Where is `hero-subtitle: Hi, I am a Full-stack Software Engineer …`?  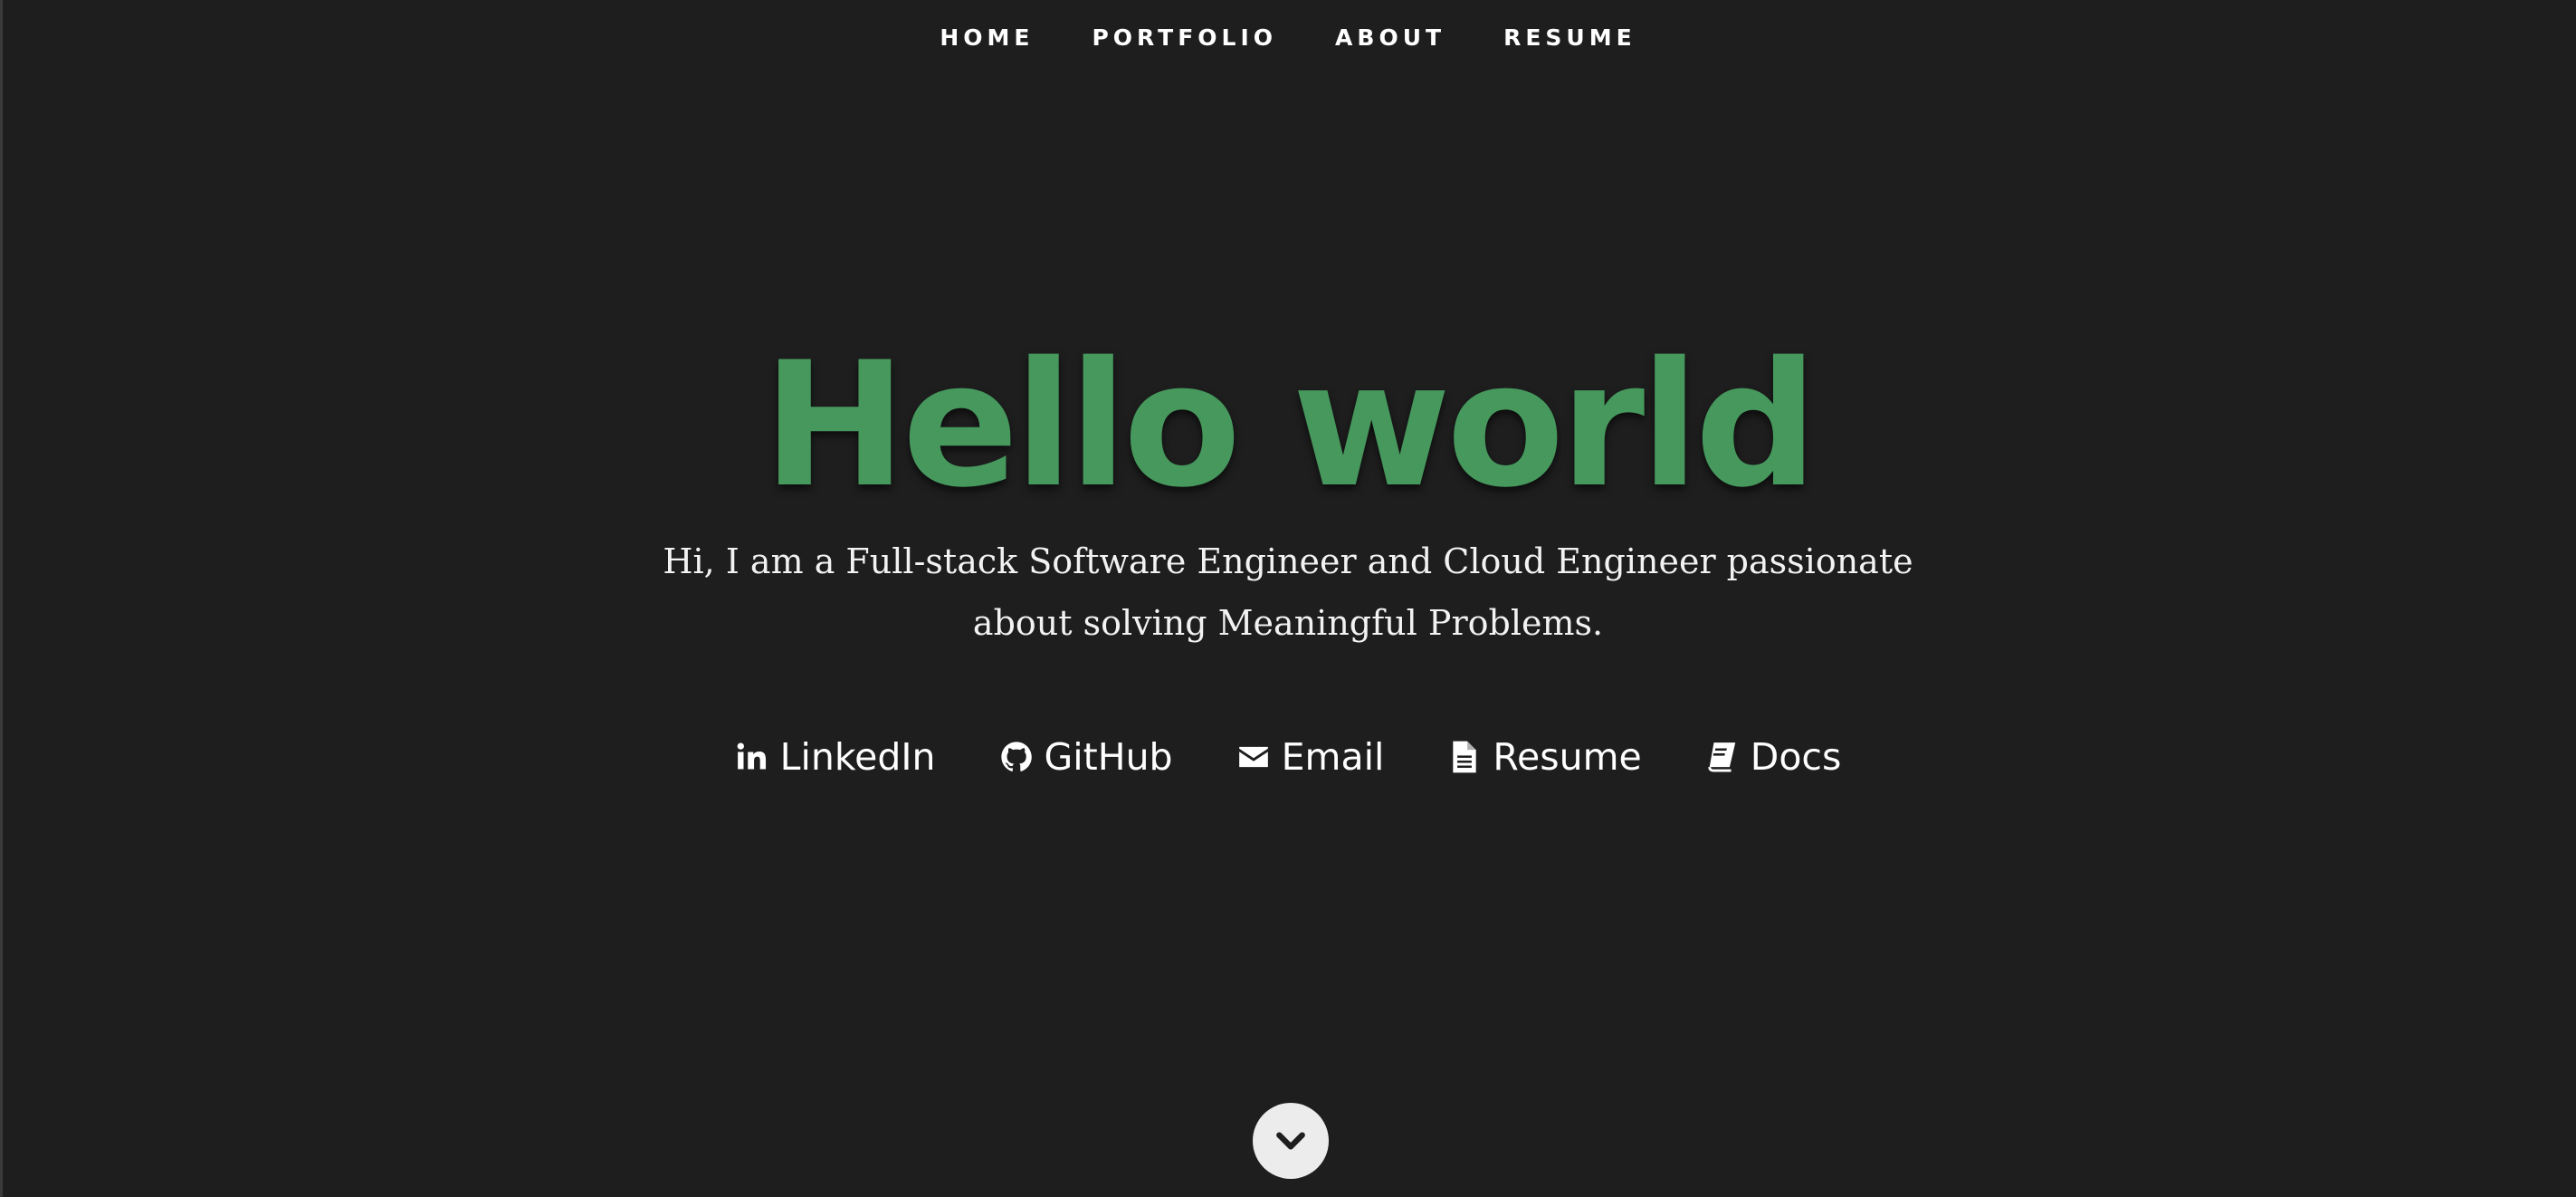 hero-subtitle: Hi, I am a Full-stack Software Engineer … is located at coordinates (1288, 592).